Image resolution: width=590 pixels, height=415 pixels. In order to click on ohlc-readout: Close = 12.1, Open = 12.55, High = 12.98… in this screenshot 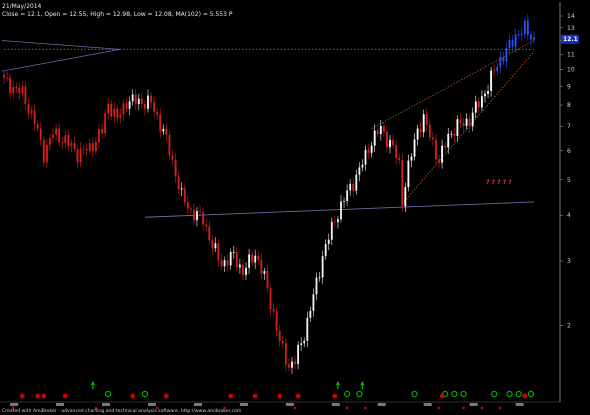, I will do `click(117, 14)`.